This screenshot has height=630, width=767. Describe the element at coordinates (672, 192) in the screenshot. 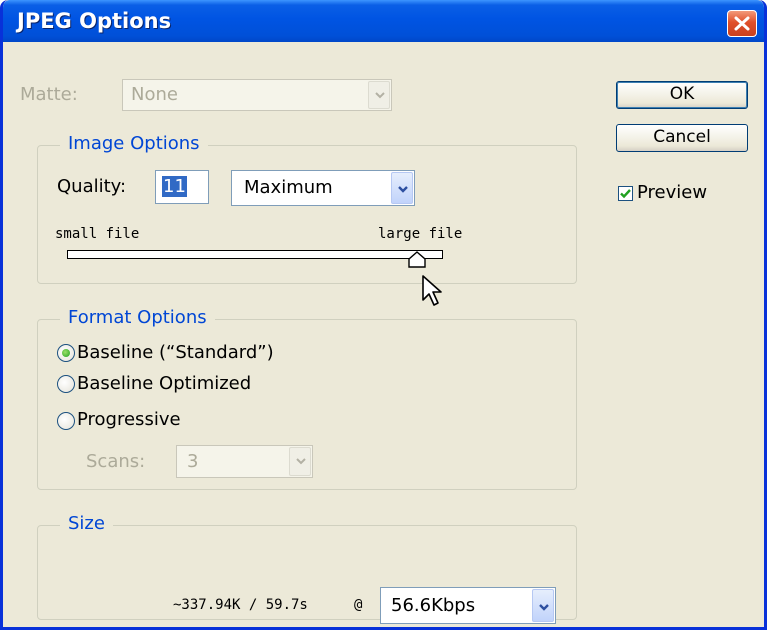

I see `preview-label: Preview` at that location.